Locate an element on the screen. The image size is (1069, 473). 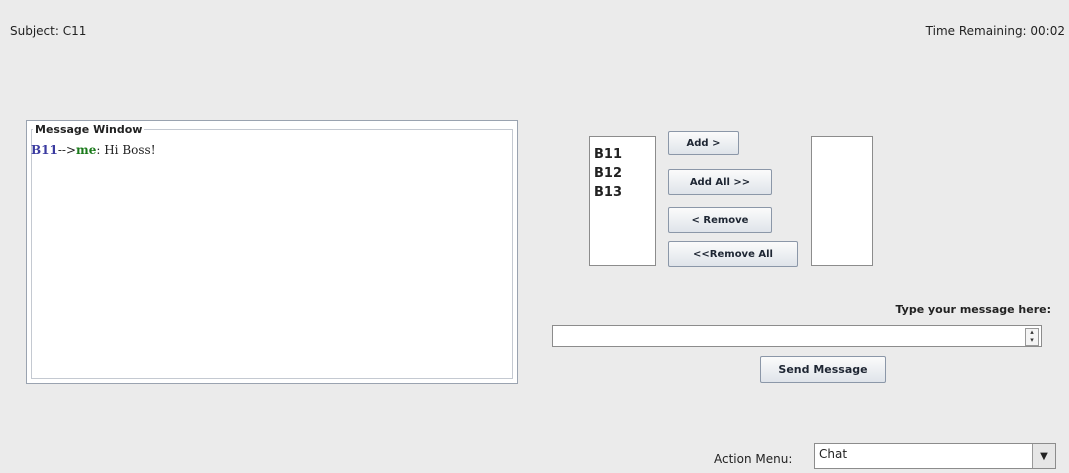
message-input is located at coordinates (787, 337).